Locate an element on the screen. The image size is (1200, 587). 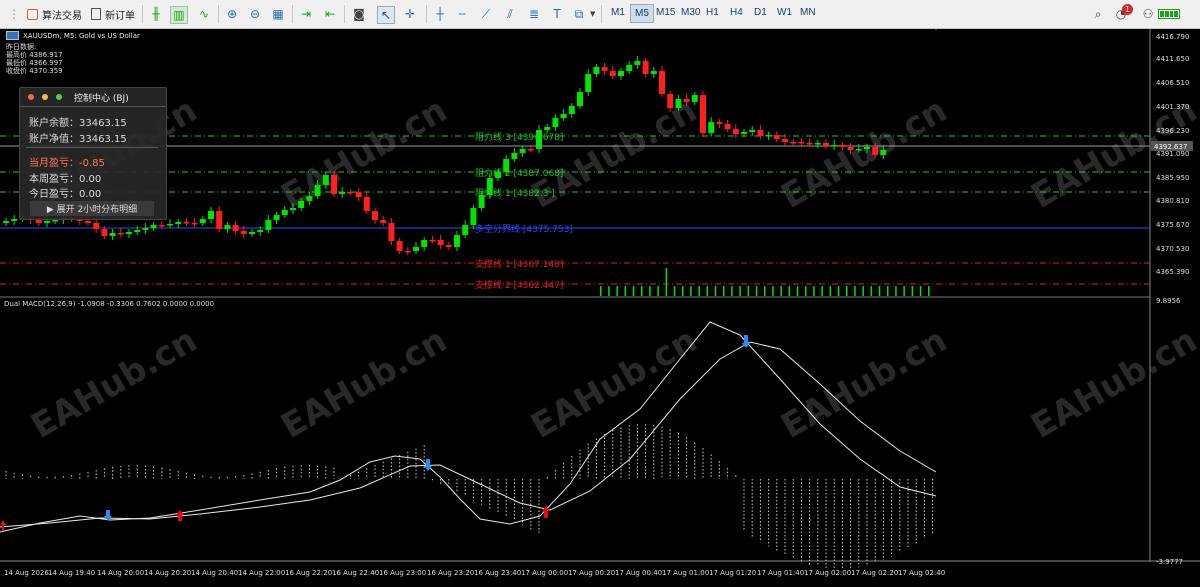
cursor-icon: ↖ is located at coordinates (386, 15).